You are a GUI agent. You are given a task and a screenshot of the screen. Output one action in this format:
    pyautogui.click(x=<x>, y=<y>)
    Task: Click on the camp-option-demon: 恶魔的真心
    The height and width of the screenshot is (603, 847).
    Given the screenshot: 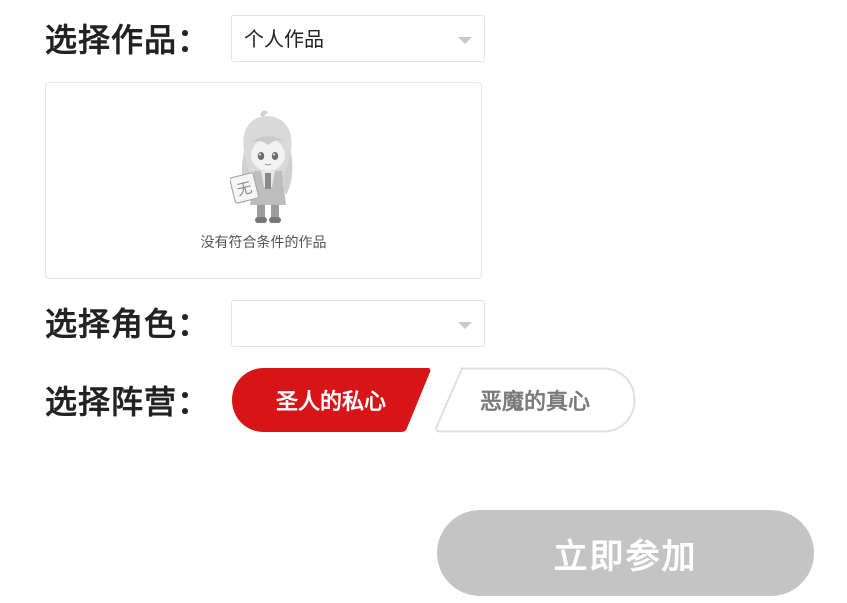 What is the action you would take?
    pyautogui.click(x=535, y=400)
    